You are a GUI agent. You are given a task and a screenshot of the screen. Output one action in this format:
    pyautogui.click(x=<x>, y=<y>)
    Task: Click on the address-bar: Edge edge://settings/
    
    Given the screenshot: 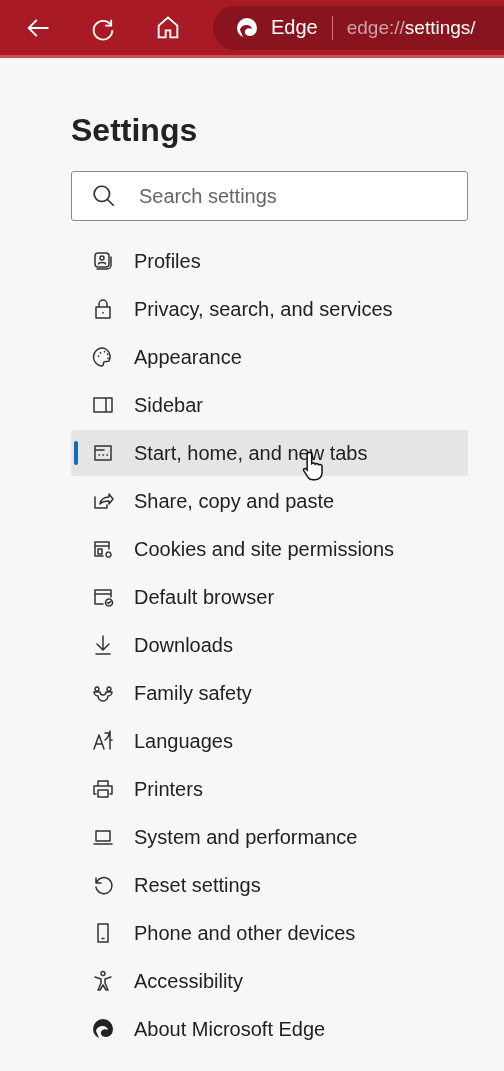 What is the action you would take?
    pyautogui.click(x=358, y=27)
    